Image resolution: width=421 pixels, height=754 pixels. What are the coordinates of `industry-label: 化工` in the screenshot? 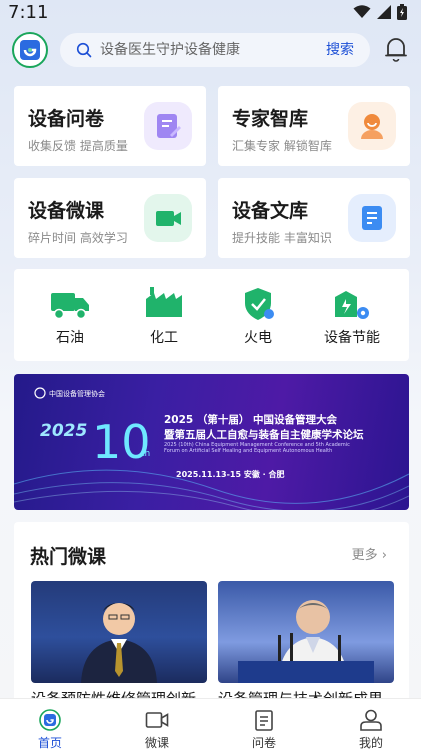 It's located at (164, 338).